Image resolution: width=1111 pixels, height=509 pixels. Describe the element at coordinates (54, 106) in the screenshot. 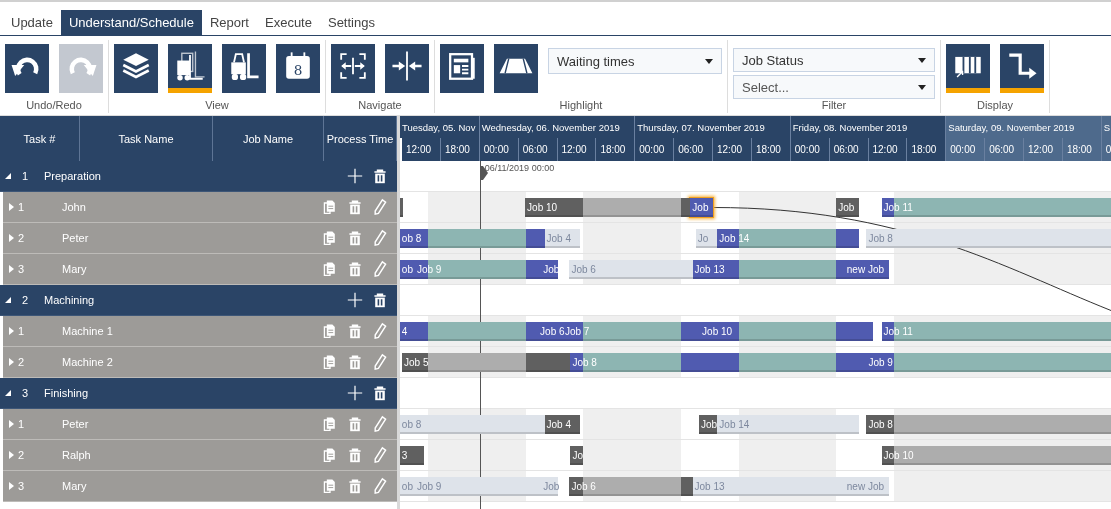

I see `group-label: Undo/Redo` at that location.